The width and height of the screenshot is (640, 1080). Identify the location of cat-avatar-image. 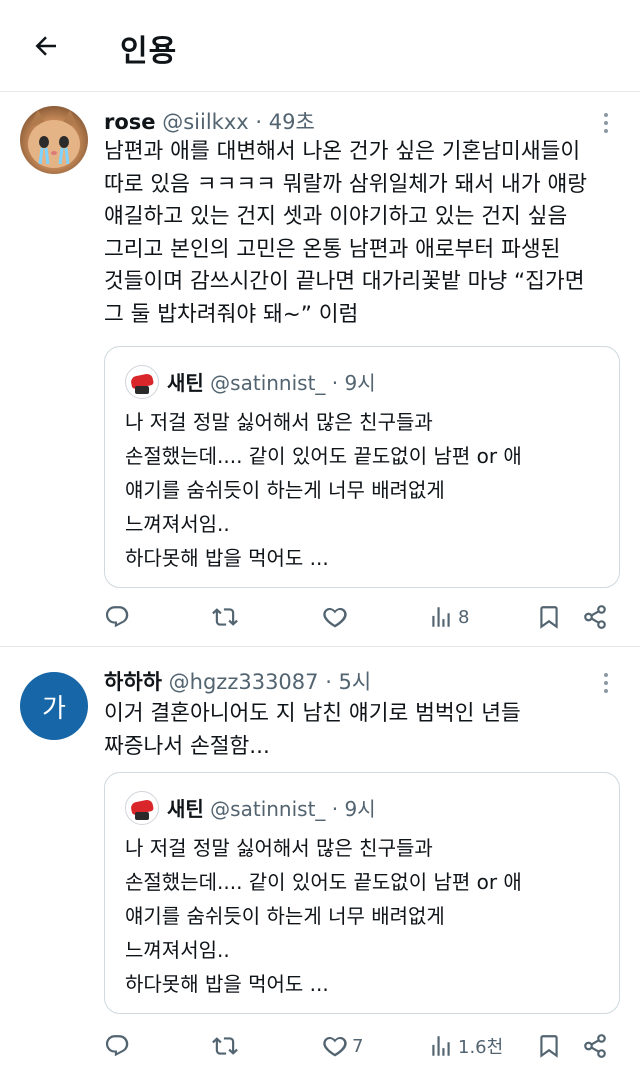
(54, 139).